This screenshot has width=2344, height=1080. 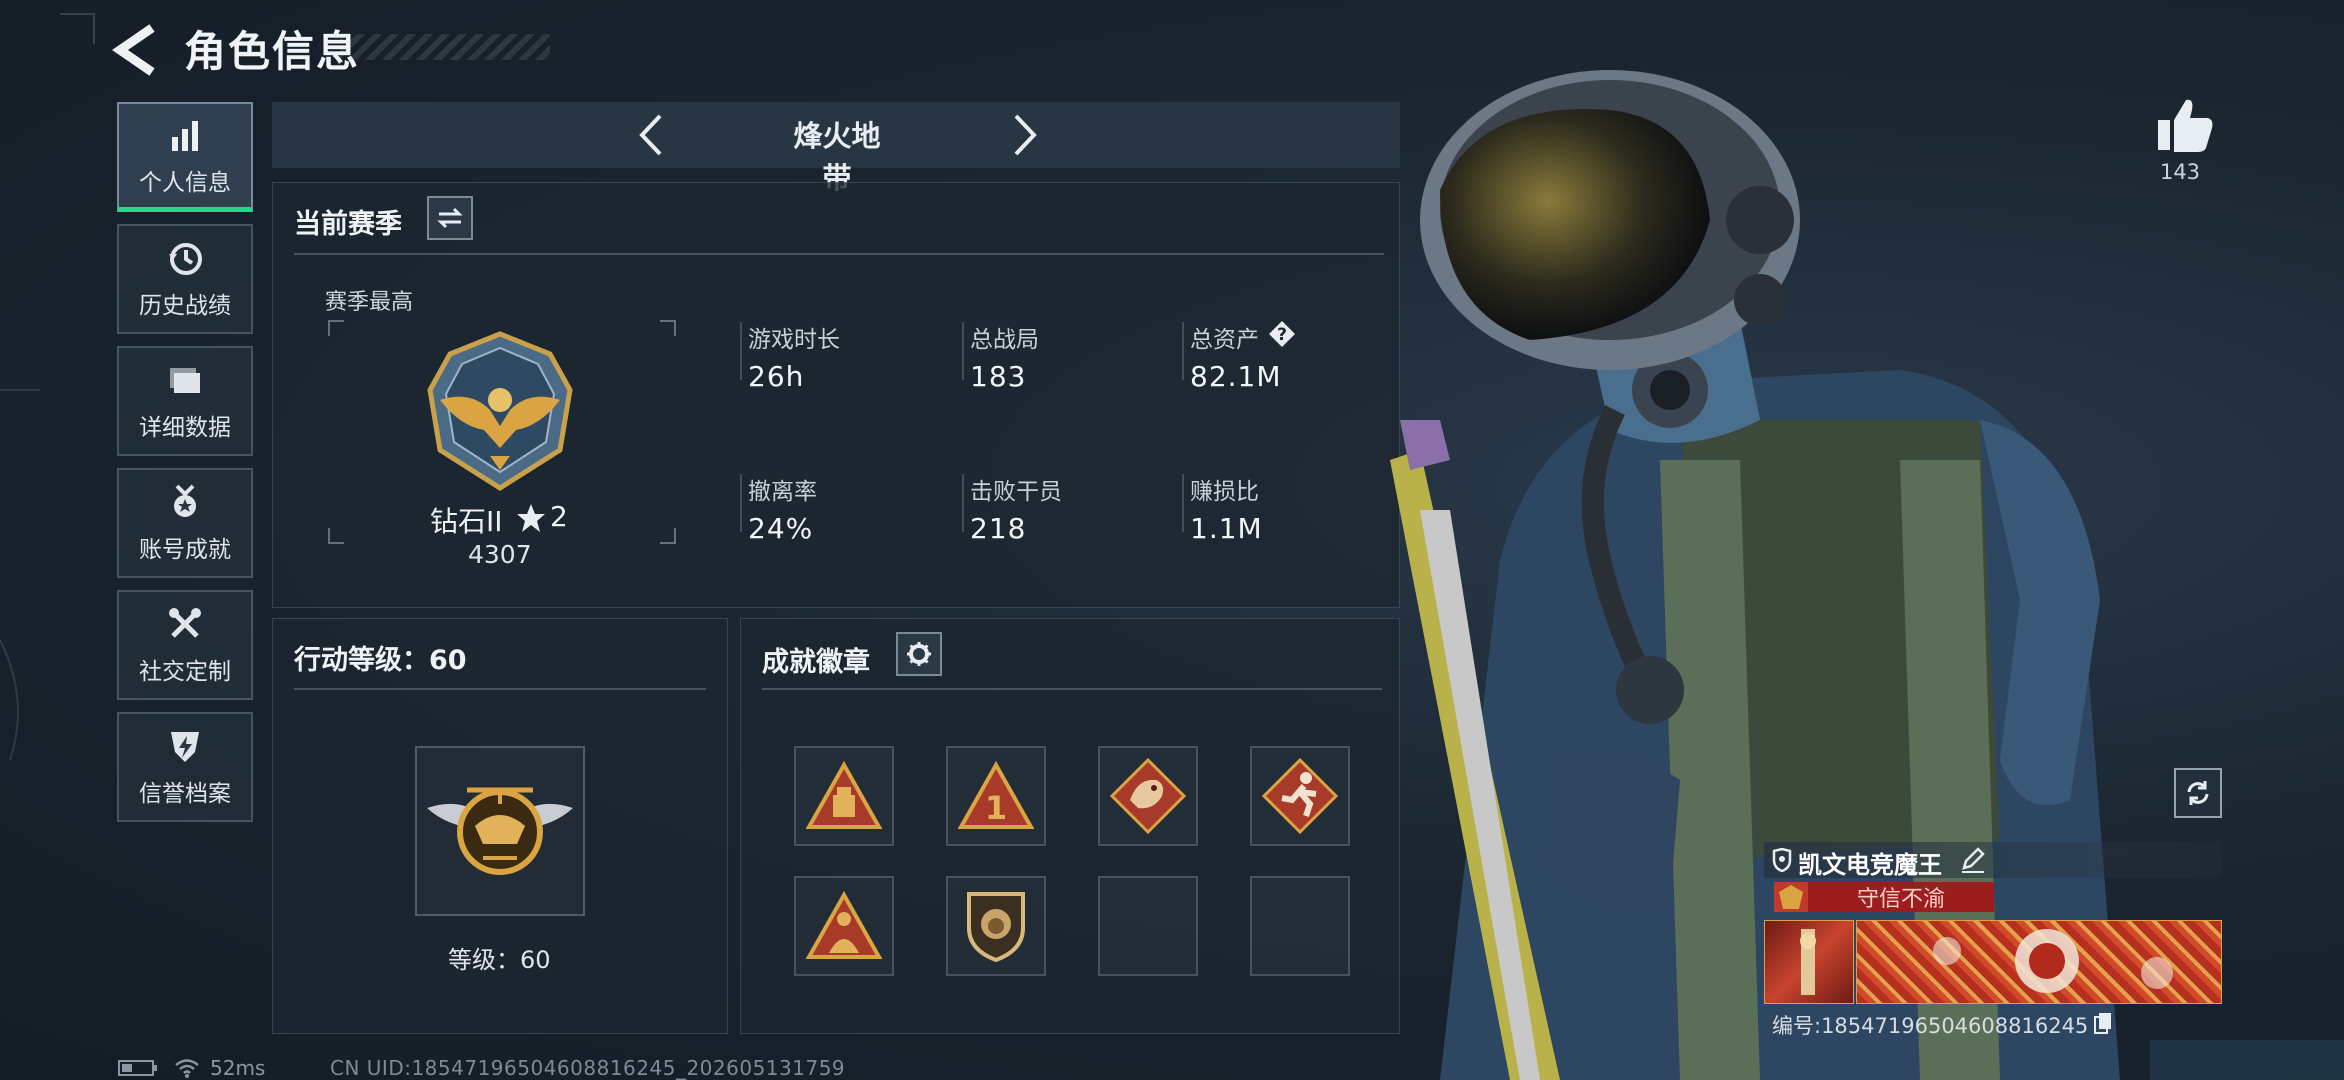 I want to click on title-decoration, so click(x=445, y=47).